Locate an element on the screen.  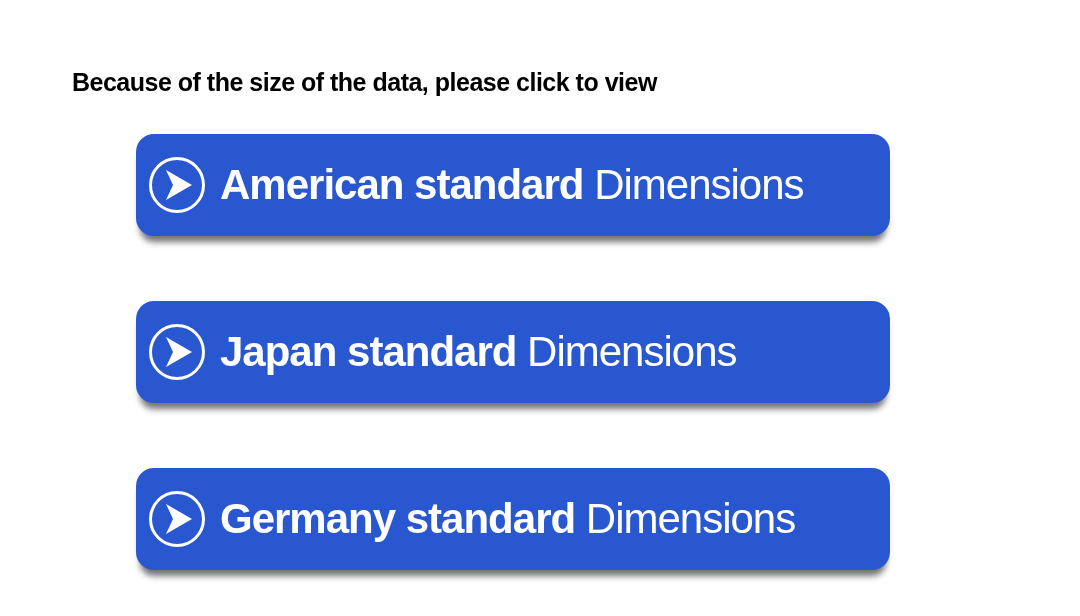
dimensions-button: American standard Dimensions is located at coordinates (513, 184).